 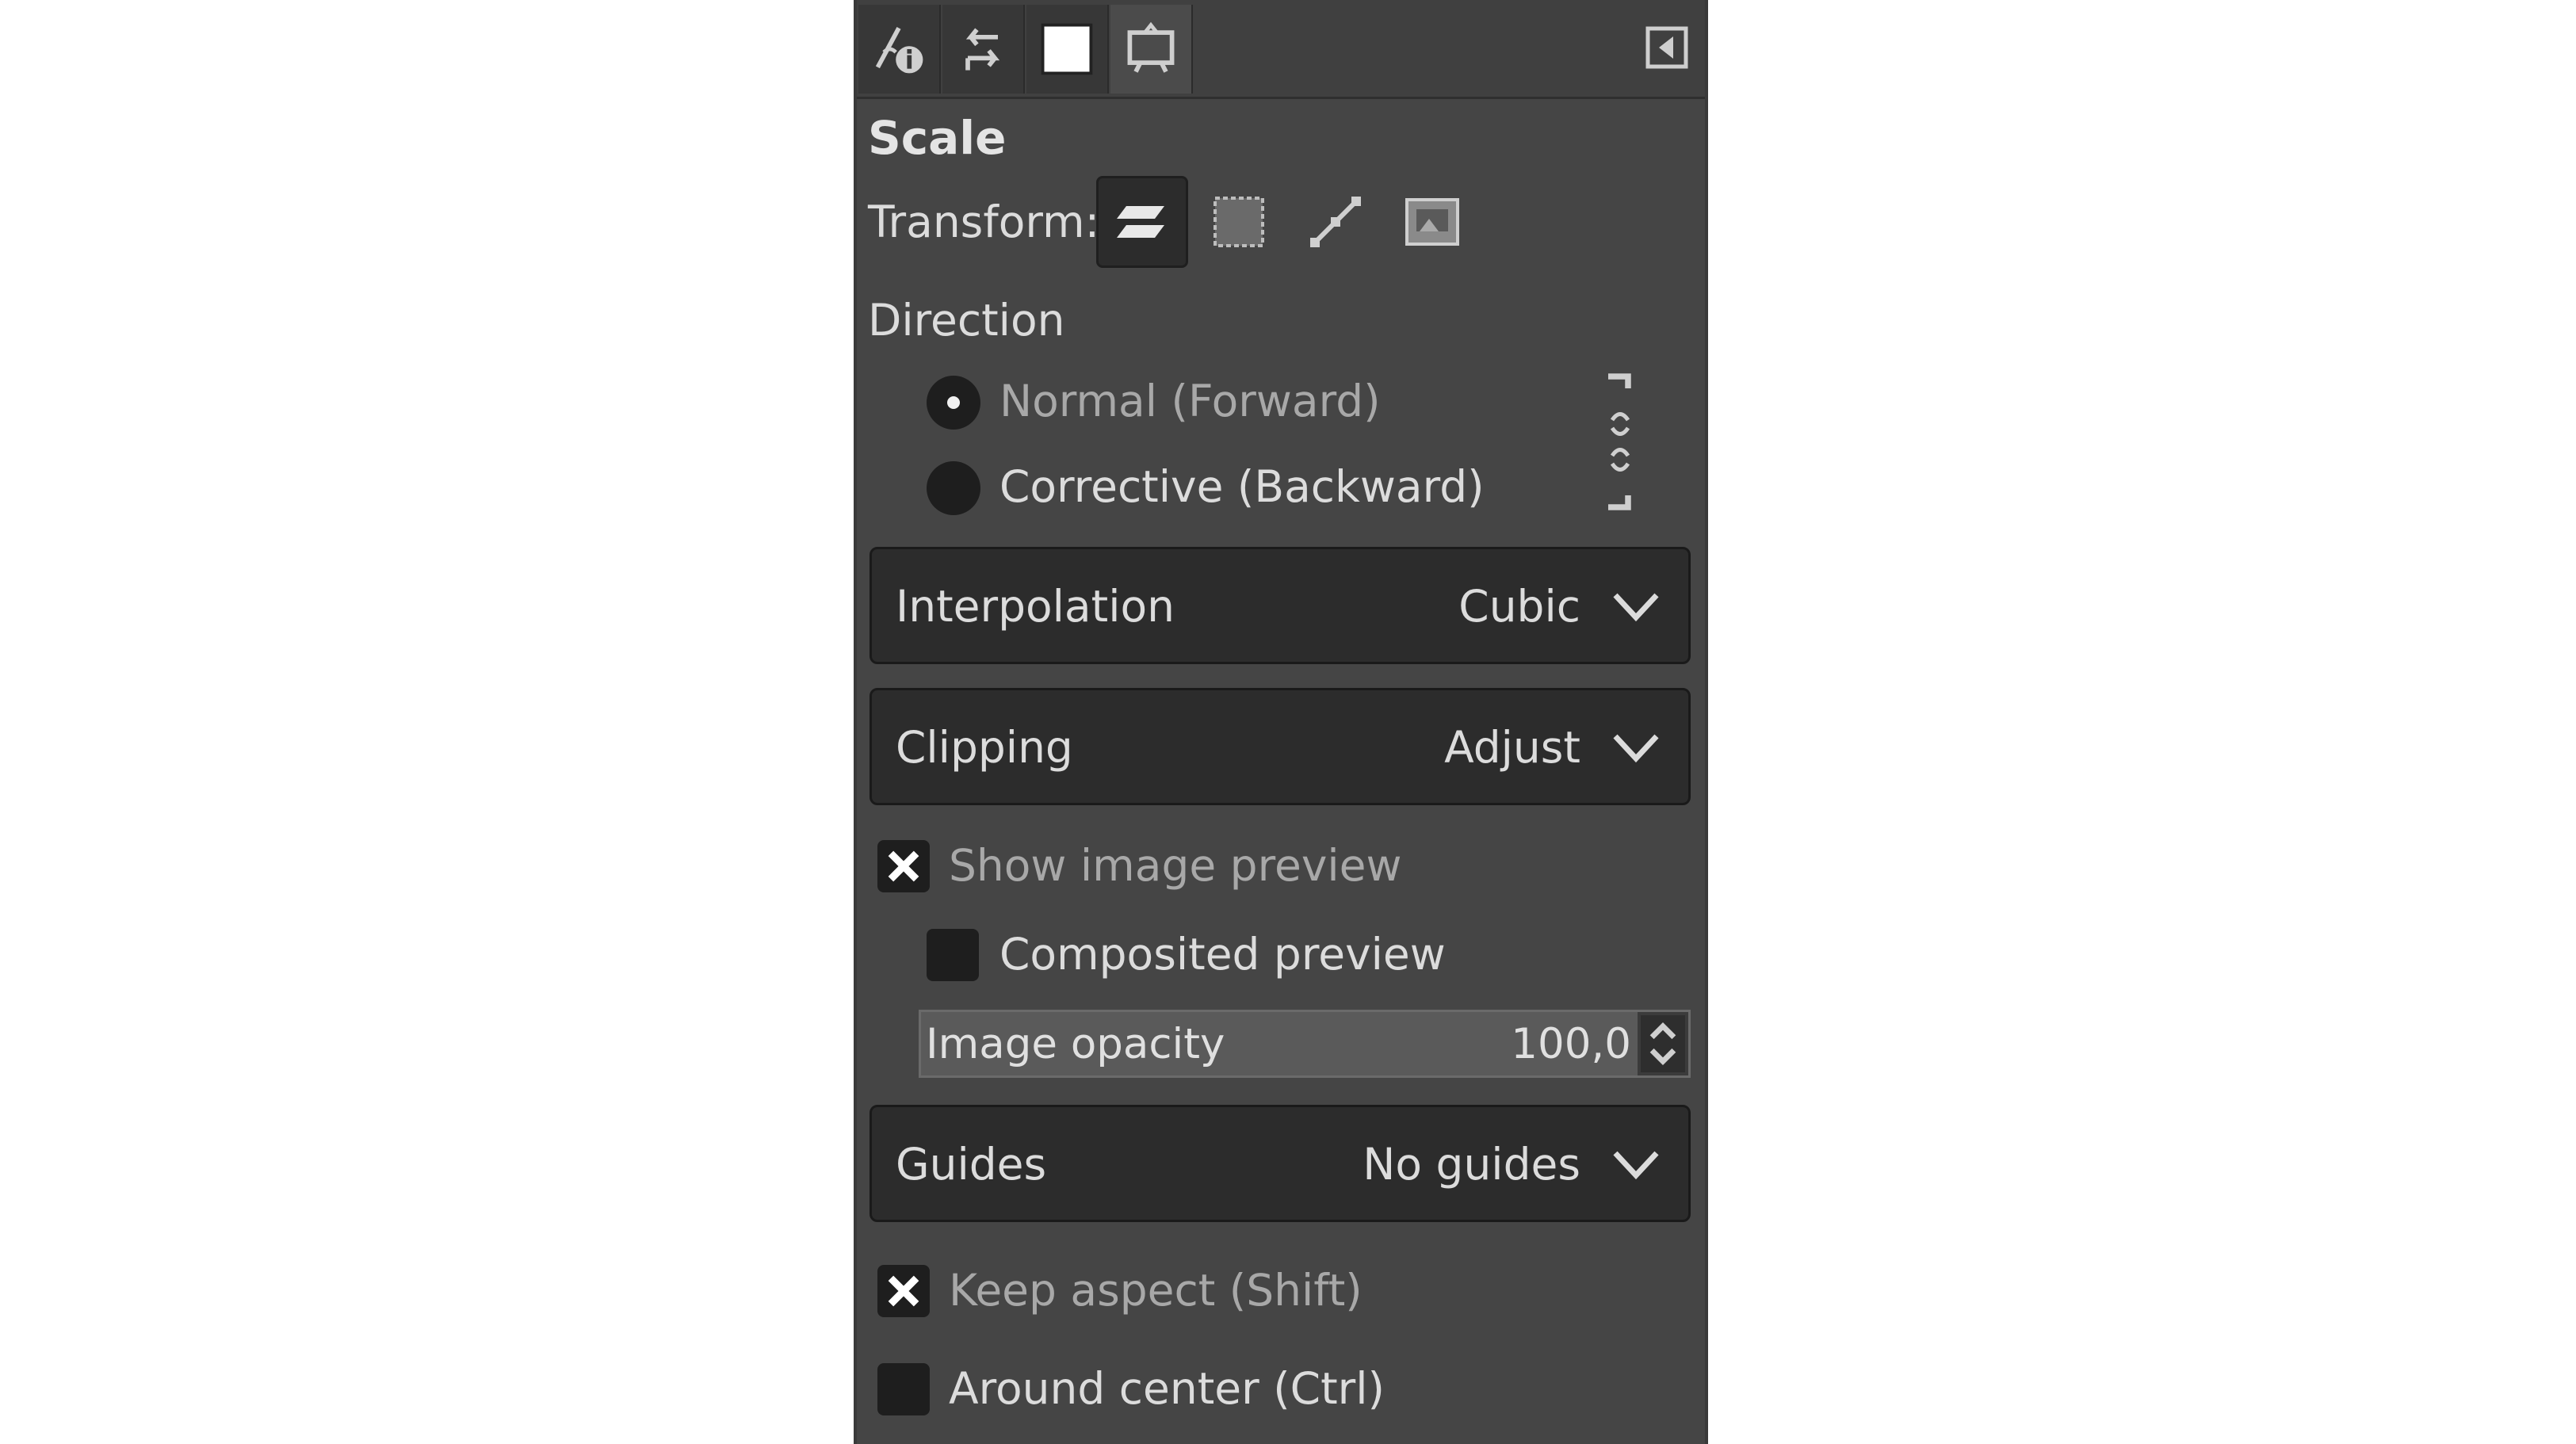 I want to click on radio-selected-dot, so click(x=954, y=403).